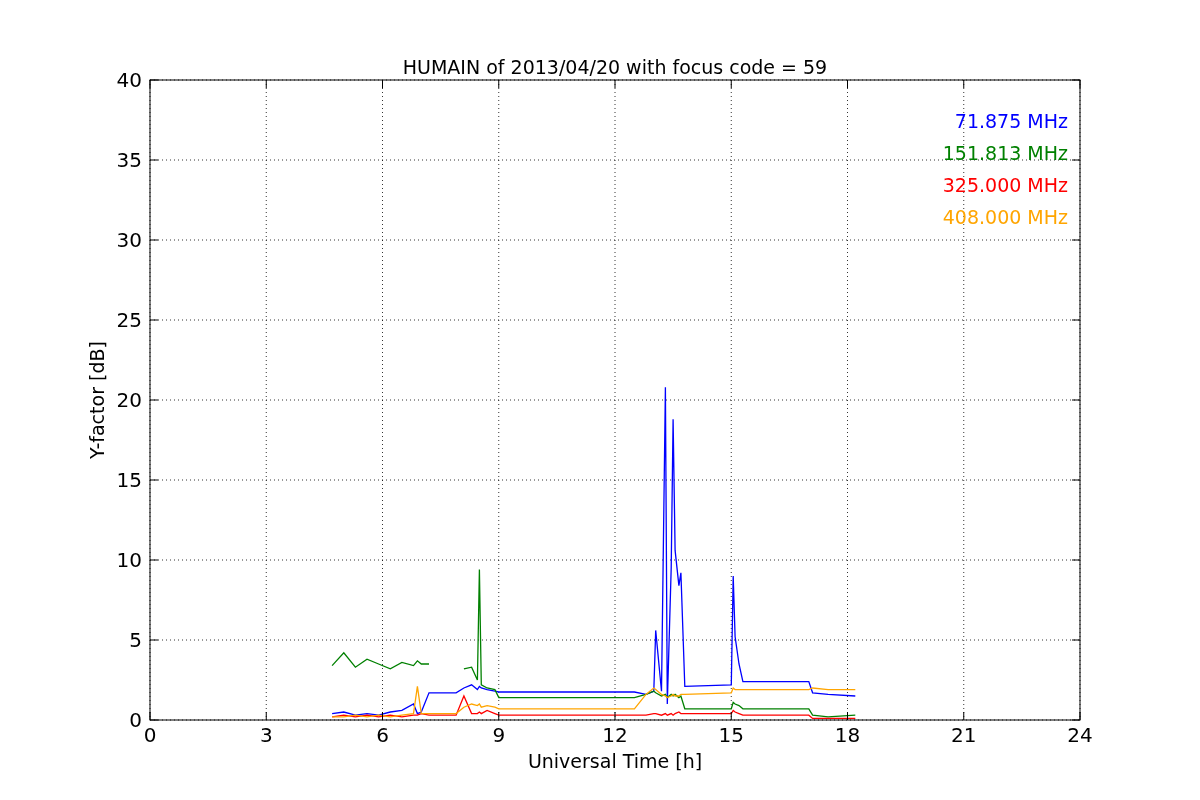 The height and width of the screenshot is (800, 1200). Describe the element at coordinates (129, 80) in the screenshot. I see `y-tick-label: 40` at that location.